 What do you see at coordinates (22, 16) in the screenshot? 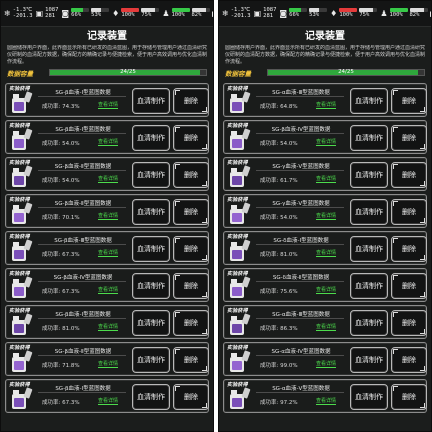
I see `coordinate-text: -201.3` at bounding box center [22, 16].